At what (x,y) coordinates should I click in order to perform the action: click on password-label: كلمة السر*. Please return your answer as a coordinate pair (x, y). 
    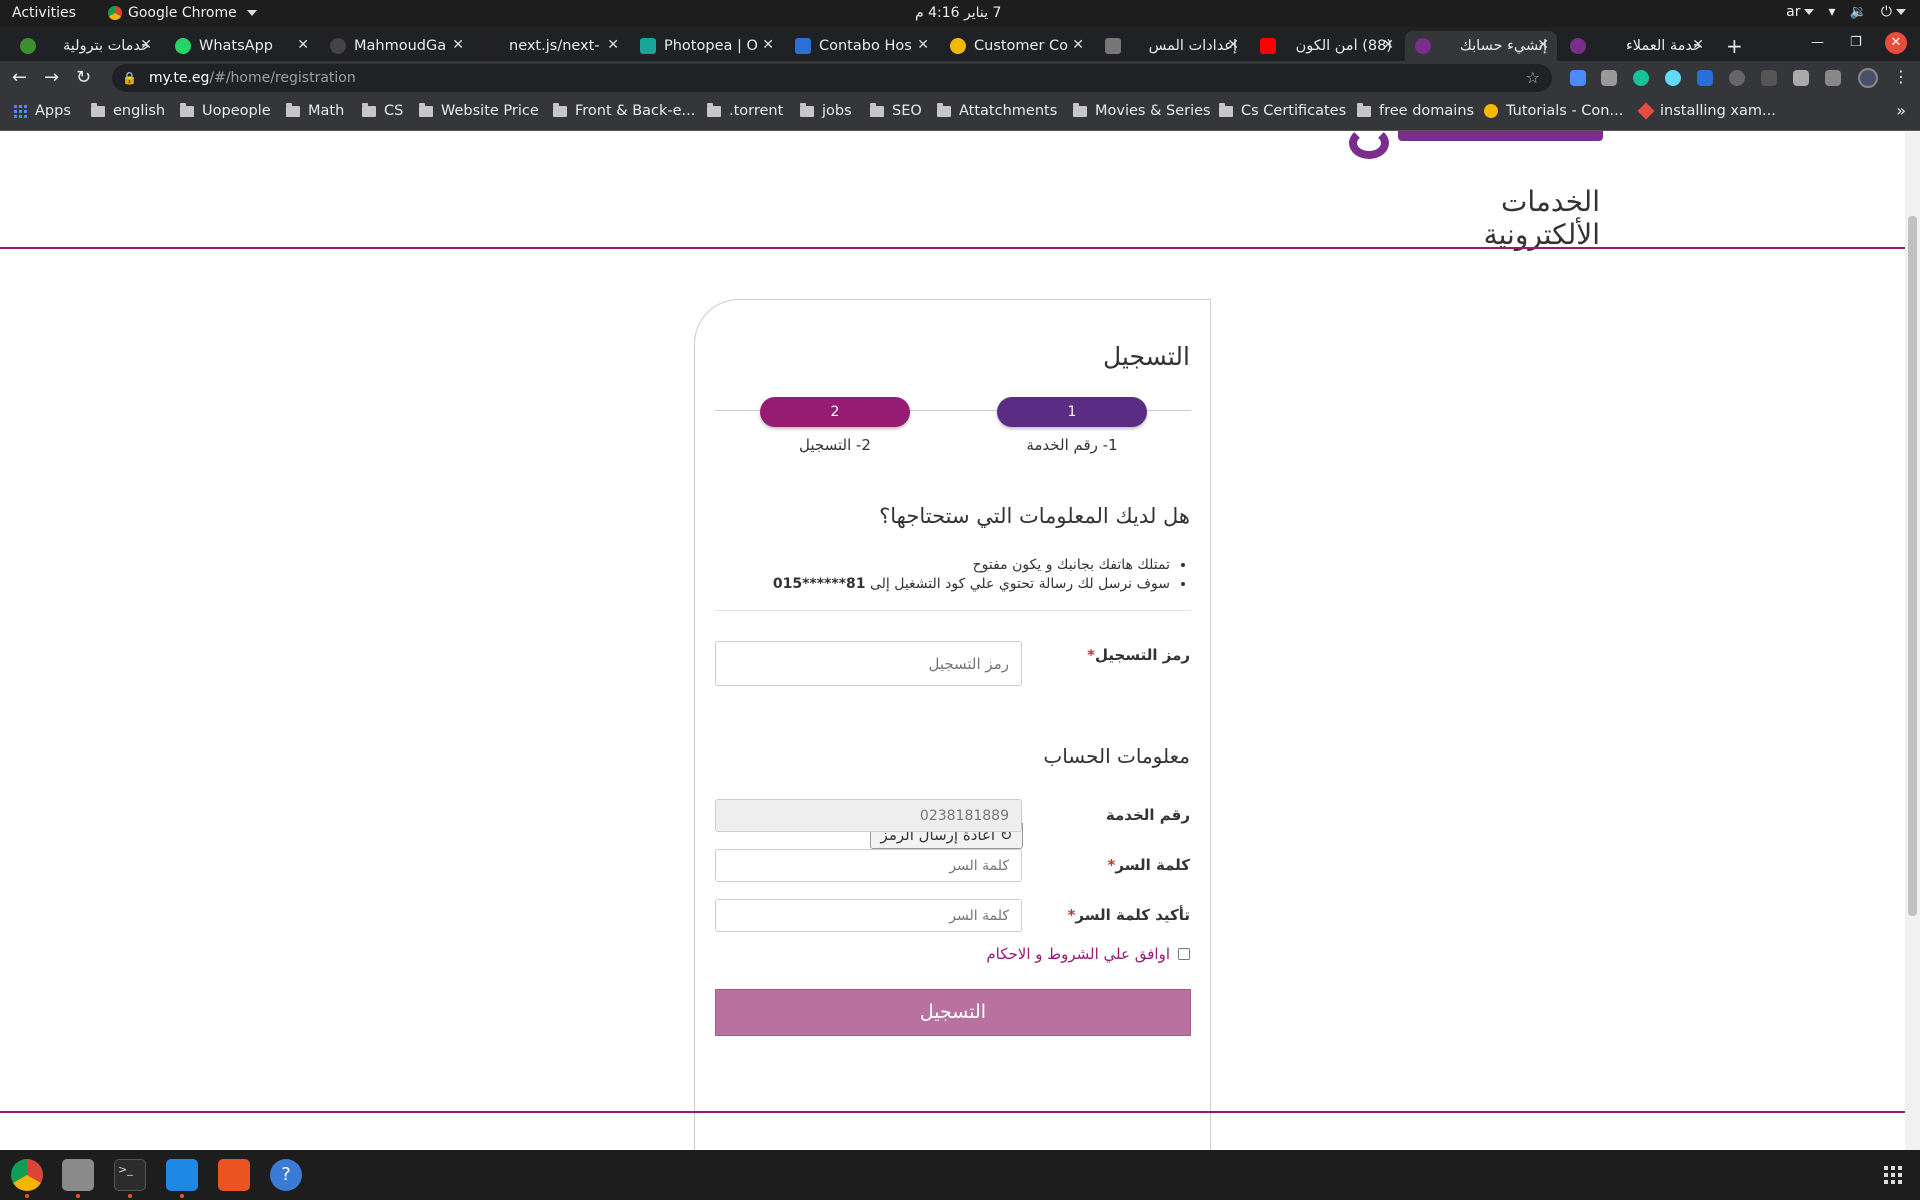
    Looking at the image, I should click on (1148, 865).